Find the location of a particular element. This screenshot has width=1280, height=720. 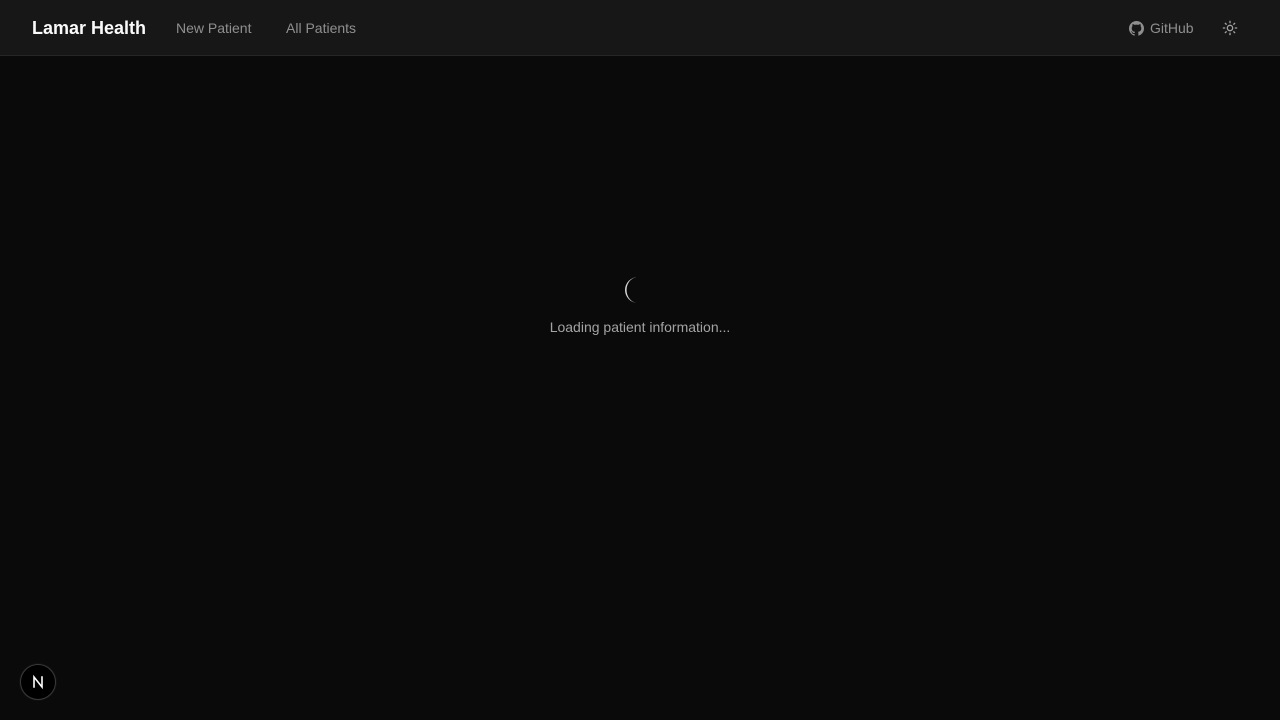

nextjs-logo-icon is located at coordinates (38, 682).